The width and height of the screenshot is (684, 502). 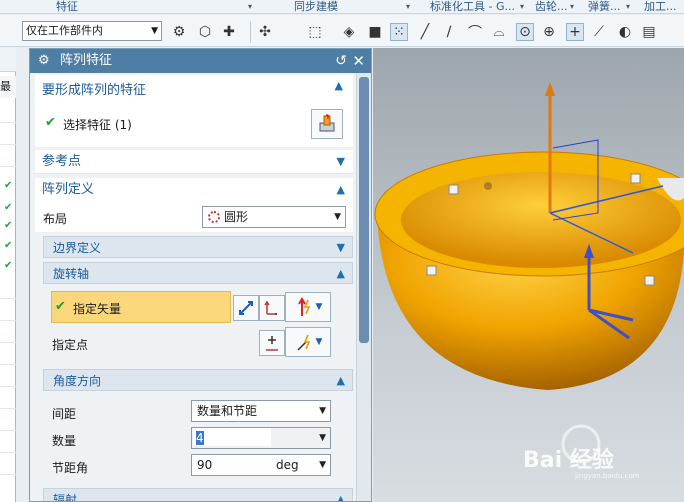 I want to click on subsection-header-rotation-axis: 旋转轴 ▲, so click(x=198, y=273).